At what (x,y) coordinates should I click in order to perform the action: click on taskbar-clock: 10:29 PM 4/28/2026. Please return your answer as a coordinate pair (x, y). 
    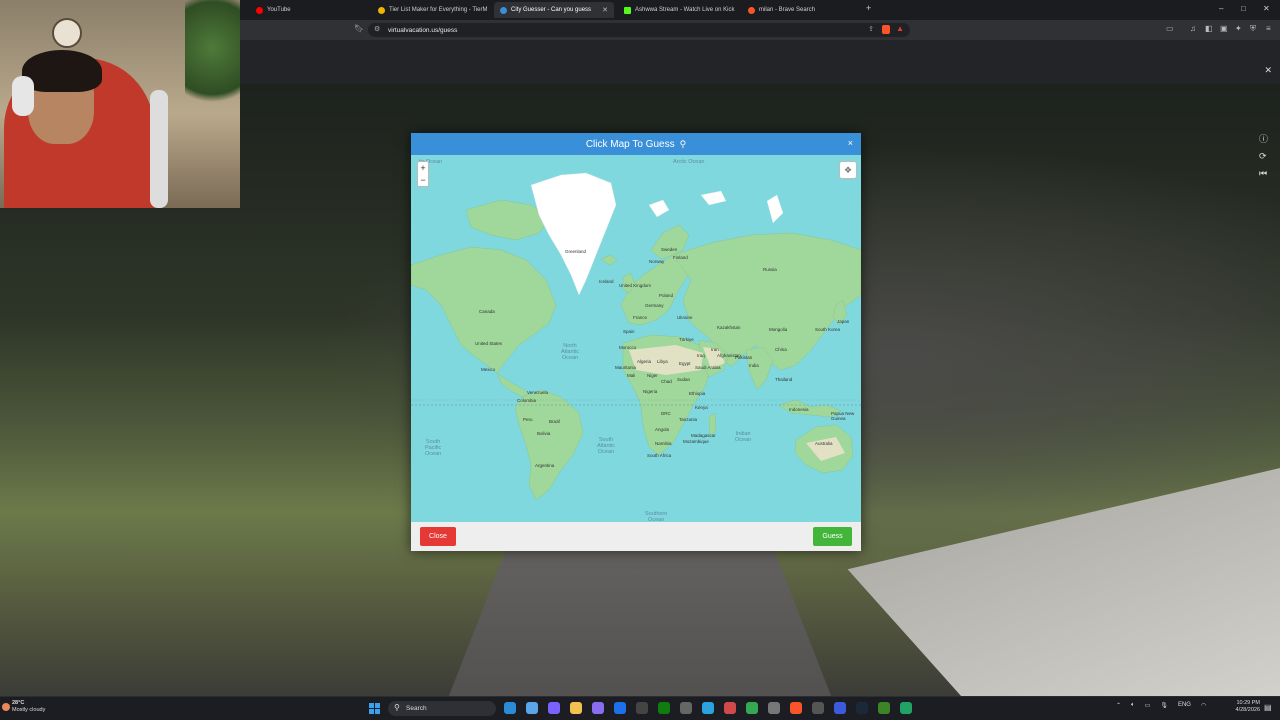
    Looking at the image, I should click on (1246, 707).